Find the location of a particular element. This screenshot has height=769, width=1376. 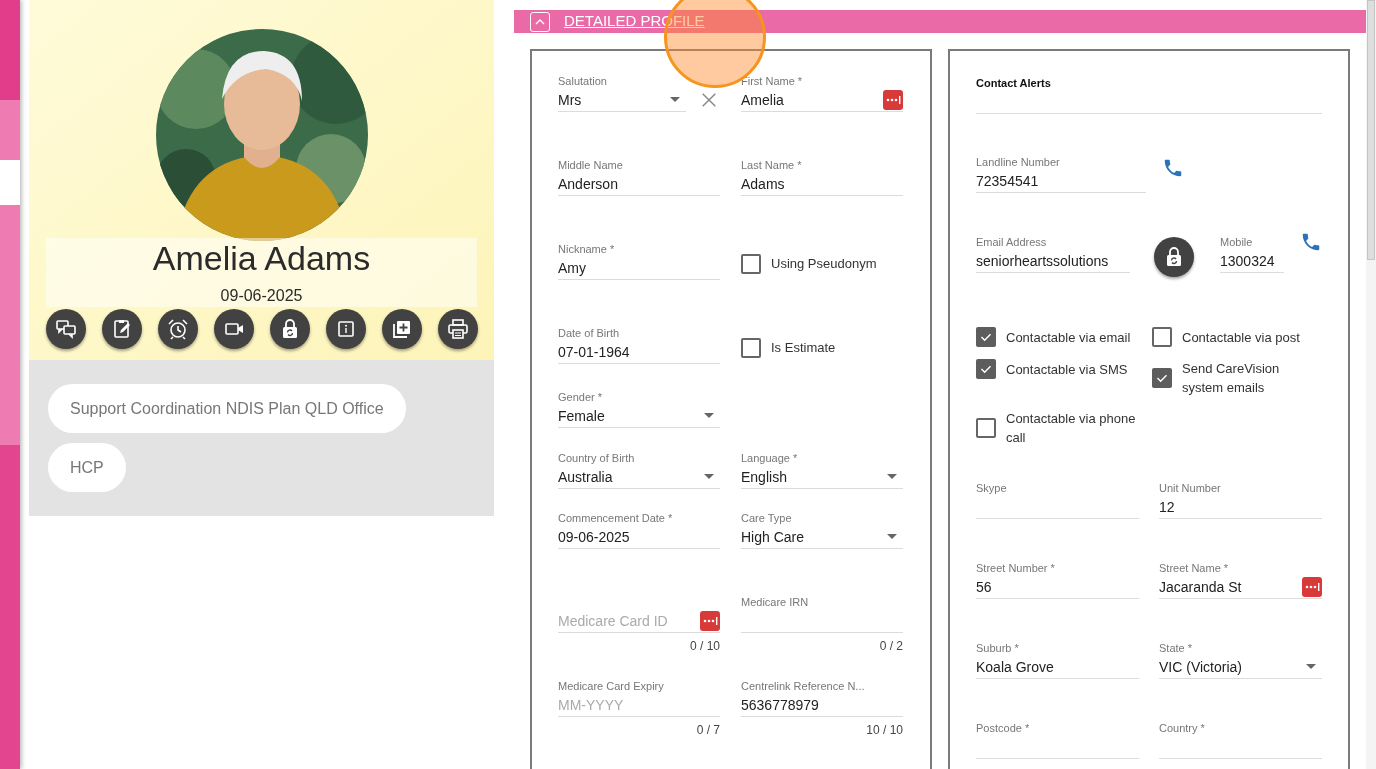

character-counter: 0 / 10 is located at coordinates (704, 646).